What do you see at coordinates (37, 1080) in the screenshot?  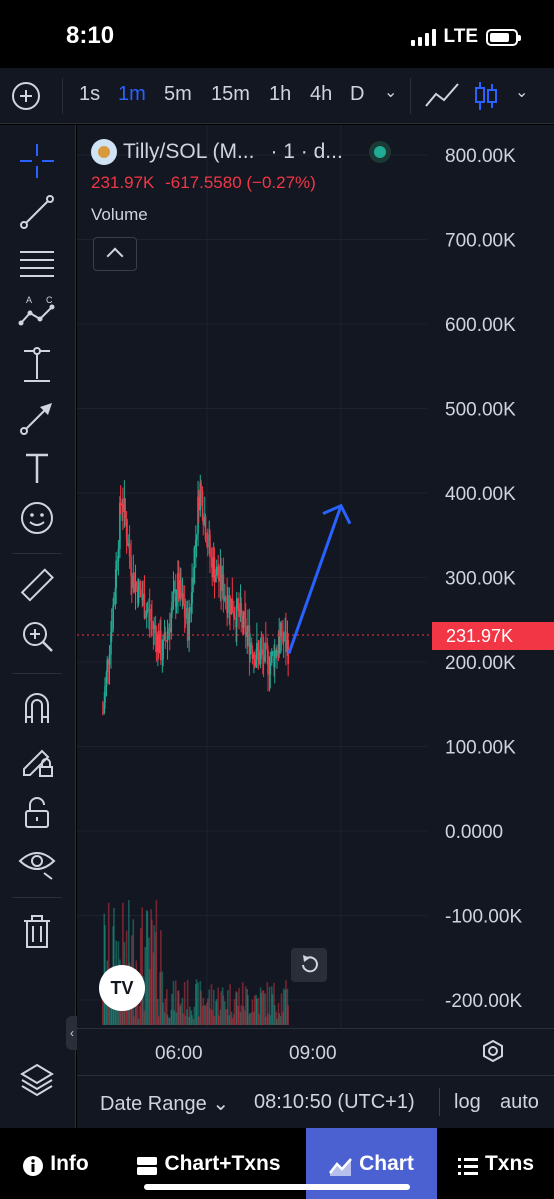 I see `layers-icon` at bounding box center [37, 1080].